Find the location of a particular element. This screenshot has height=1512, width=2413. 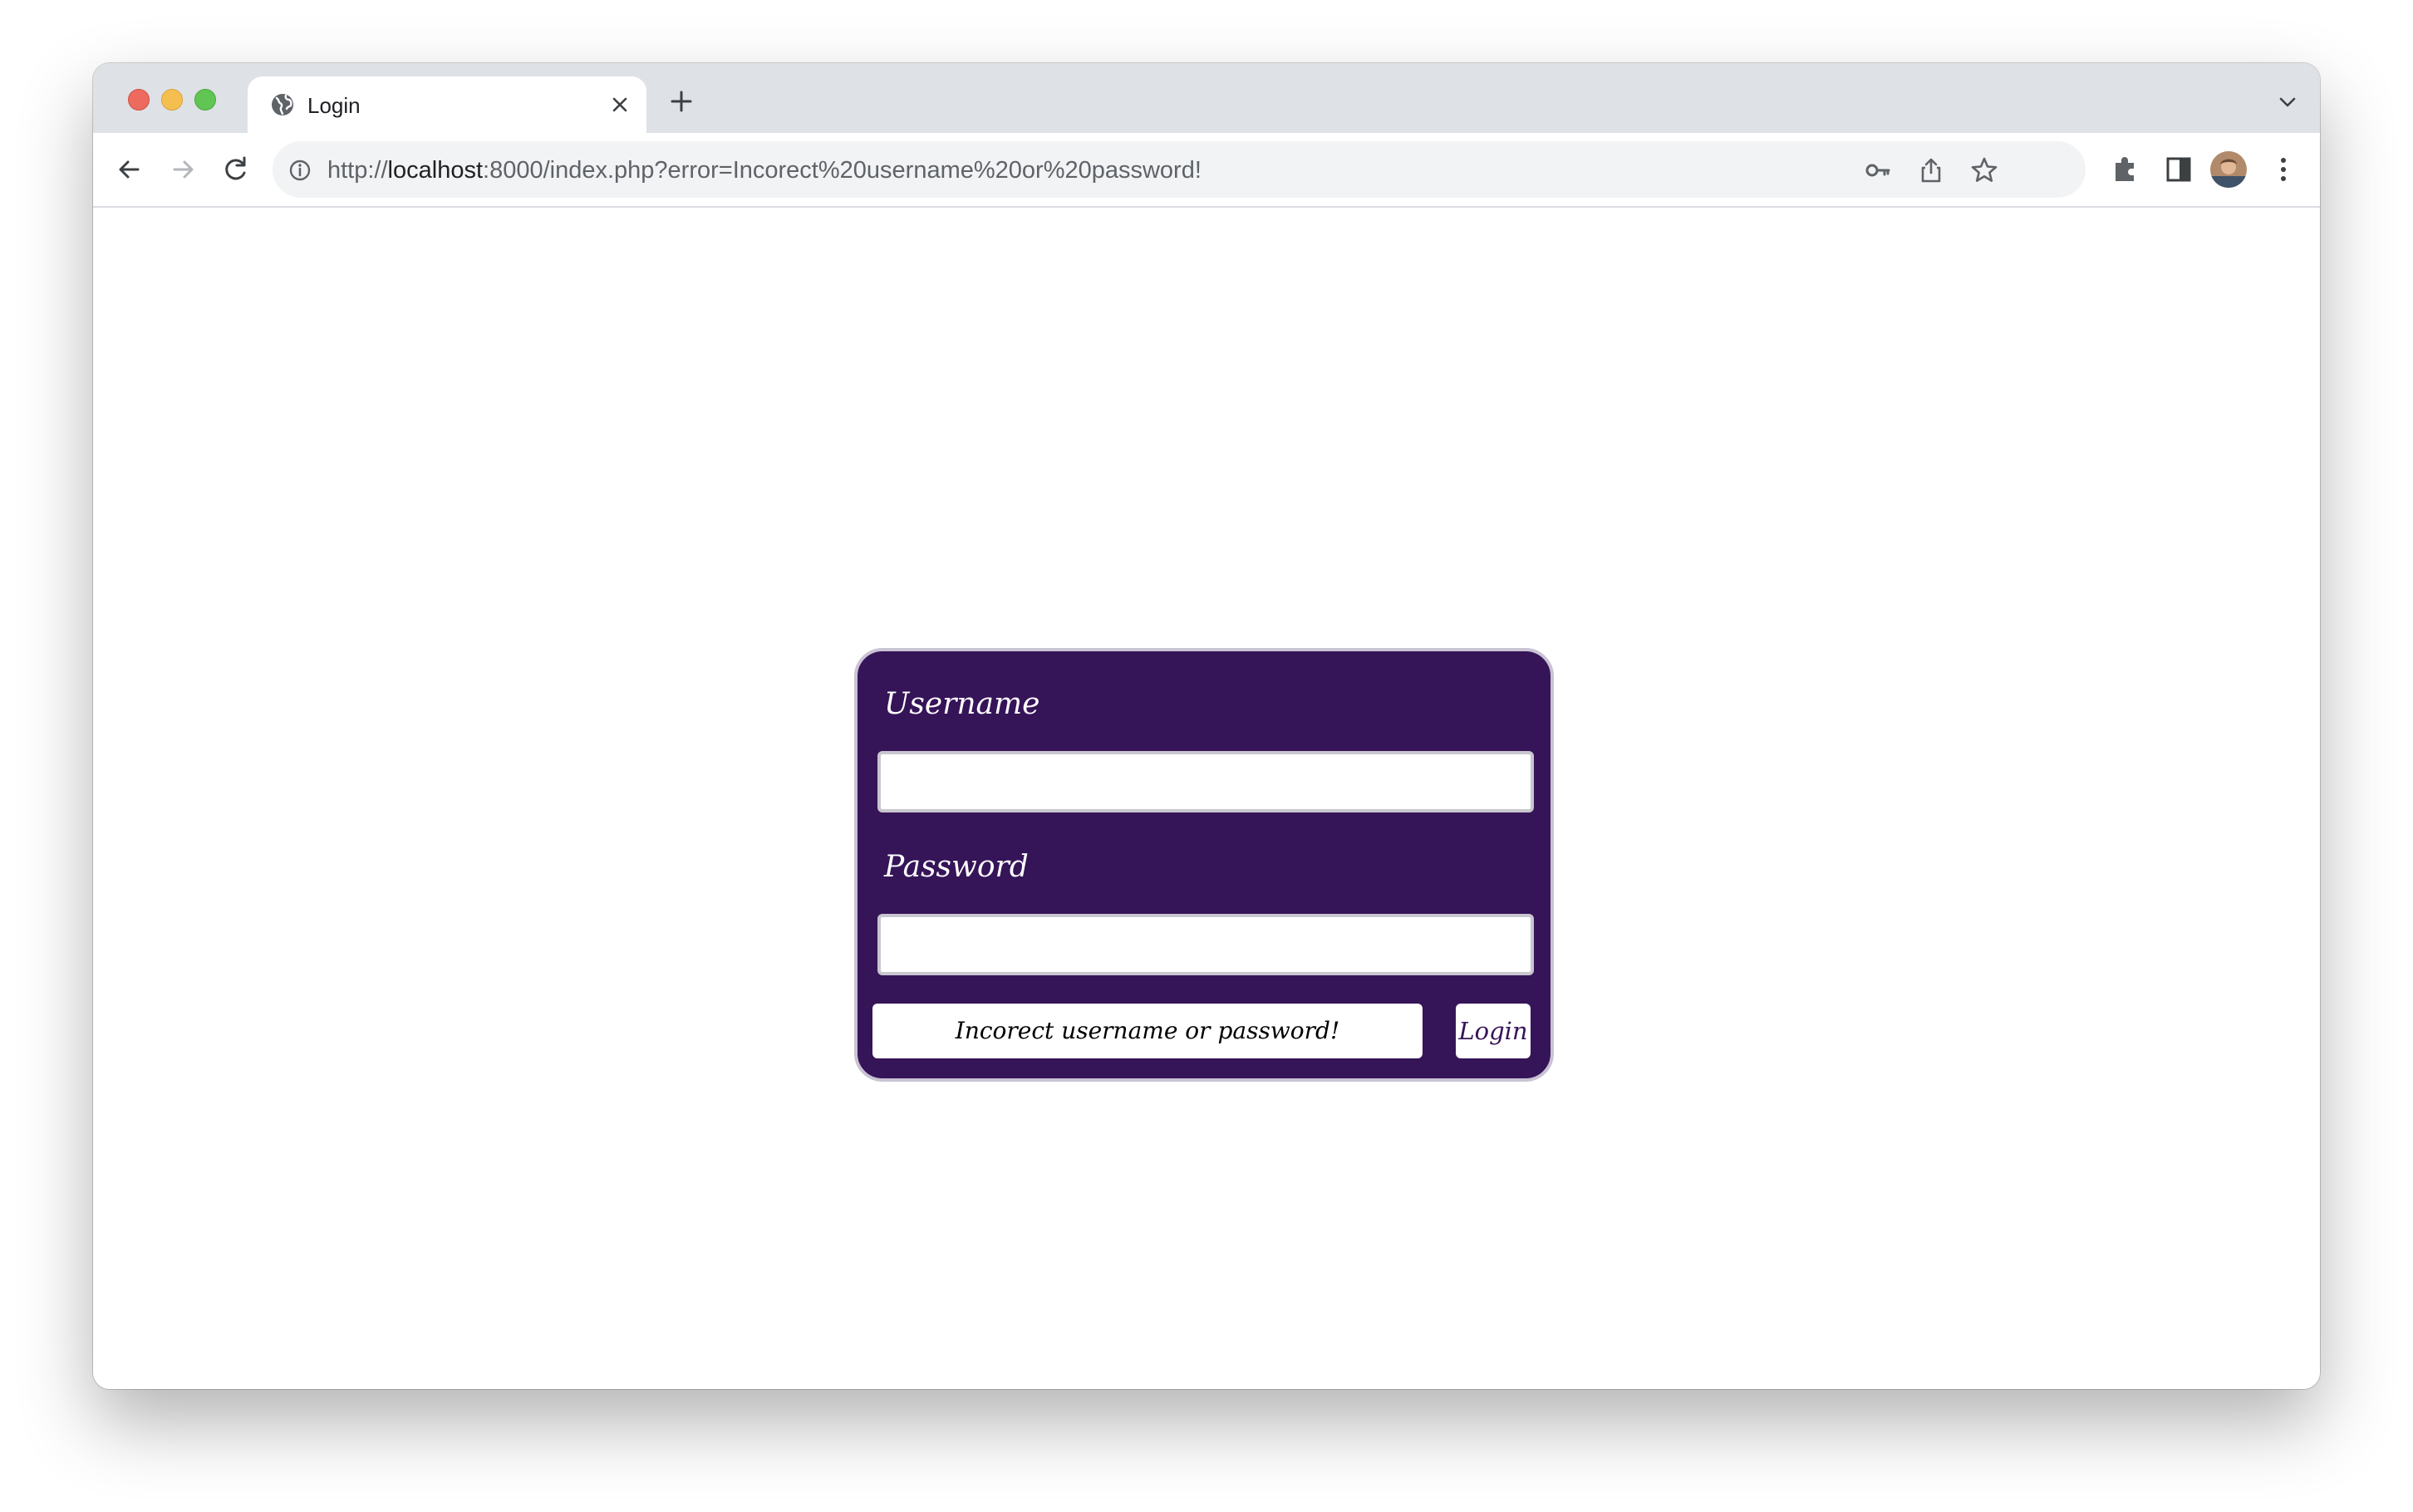

back-arrow-icon is located at coordinates (129, 169).